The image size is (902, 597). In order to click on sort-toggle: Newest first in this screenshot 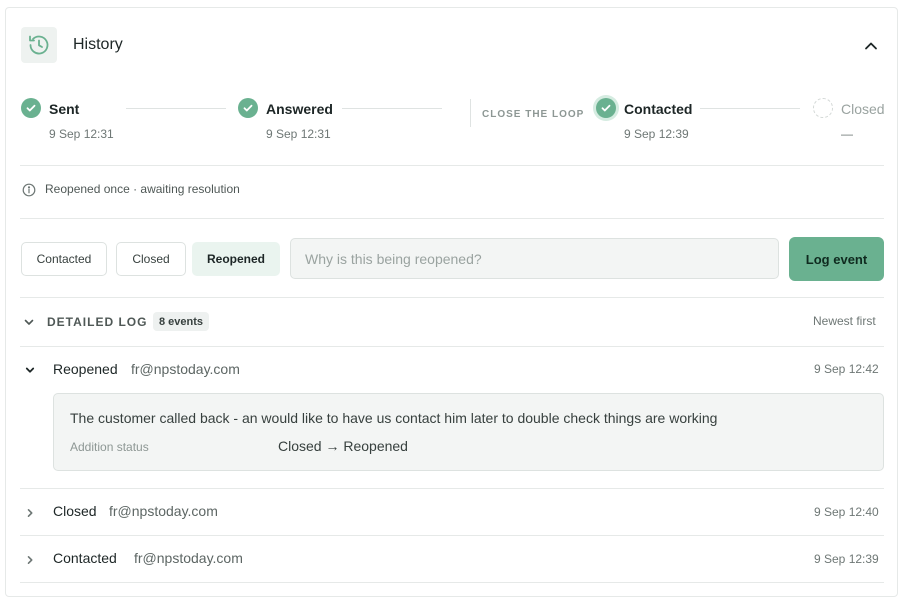, I will do `click(844, 321)`.